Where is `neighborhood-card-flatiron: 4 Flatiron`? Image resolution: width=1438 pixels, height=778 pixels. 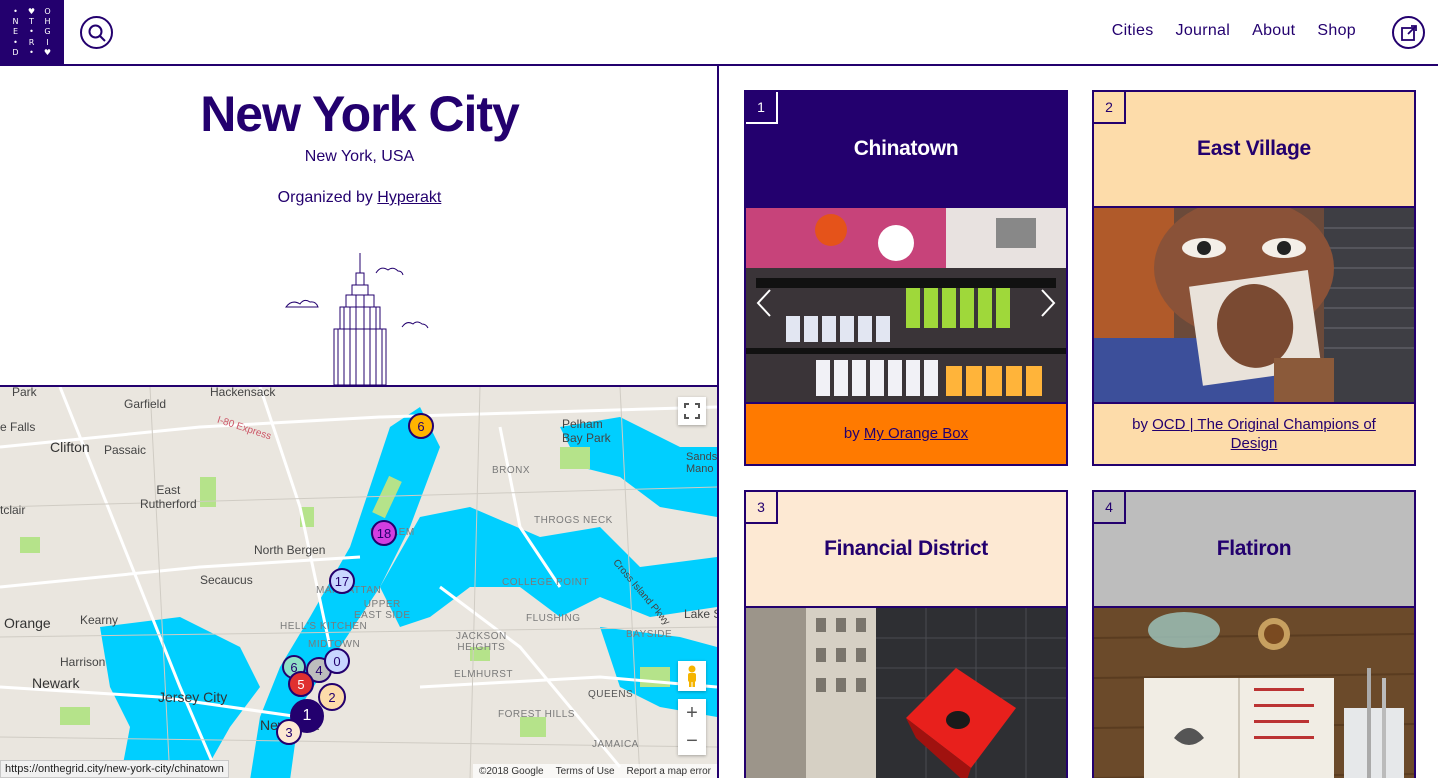 neighborhood-card-flatiron: 4 Flatiron is located at coordinates (1254, 634).